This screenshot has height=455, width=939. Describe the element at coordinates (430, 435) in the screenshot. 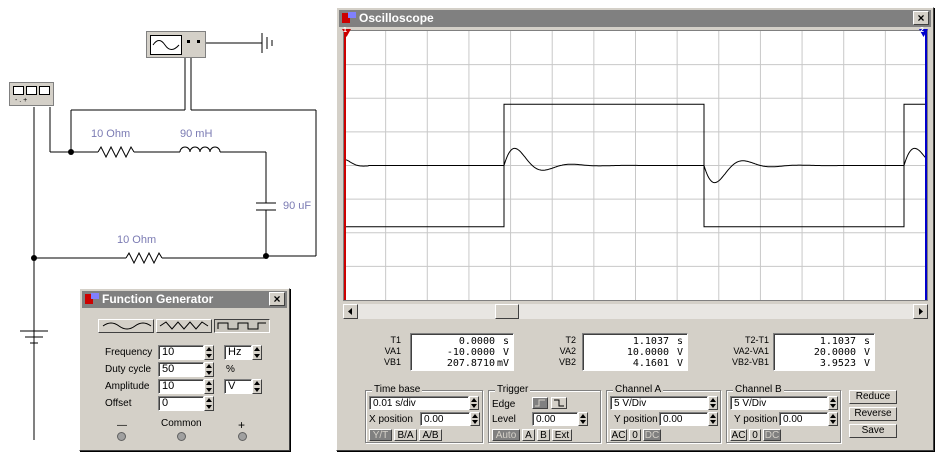

I see `mode-ab-button: A/B` at that location.